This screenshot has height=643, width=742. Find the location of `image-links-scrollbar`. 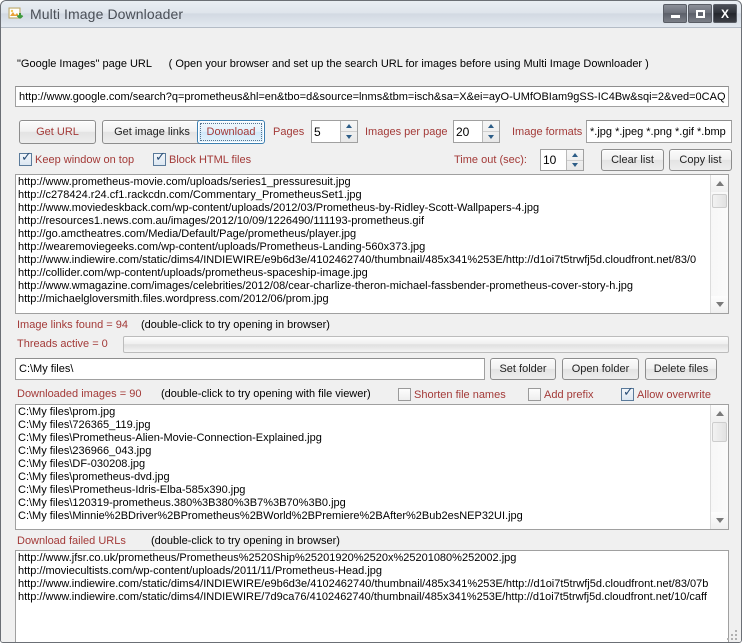

image-links-scrollbar is located at coordinates (719, 244).